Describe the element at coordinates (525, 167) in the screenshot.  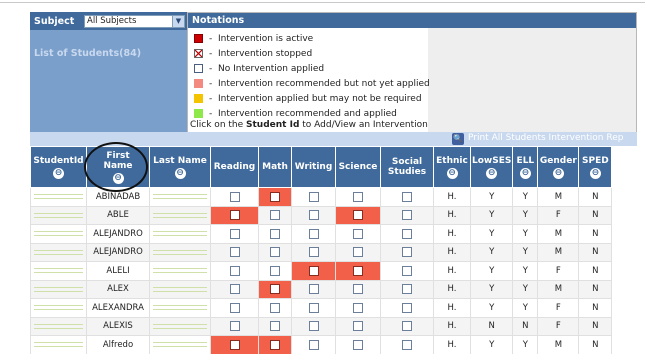
I see `col-ell: ELL ⊖` at that location.